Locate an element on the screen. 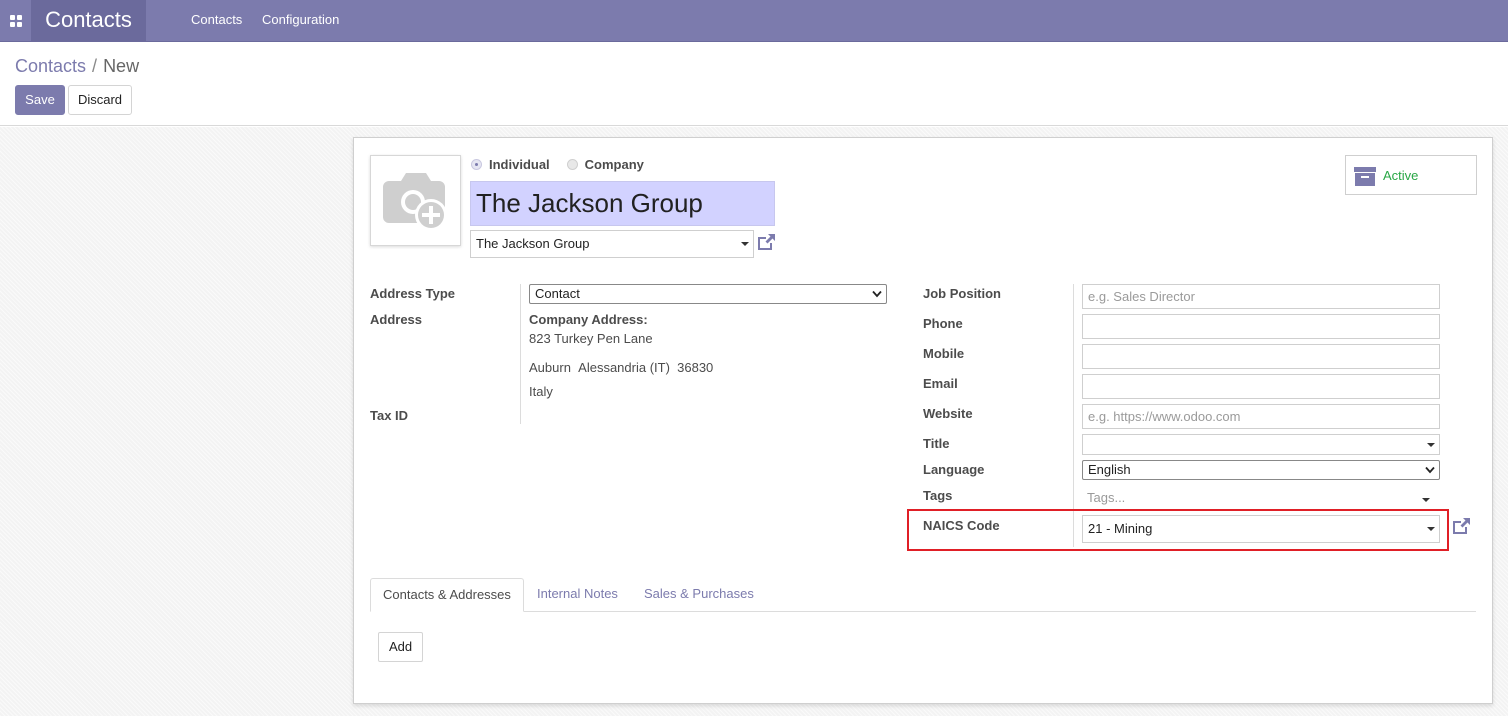  job-position-label: Job Position is located at coordinates (962, 293).